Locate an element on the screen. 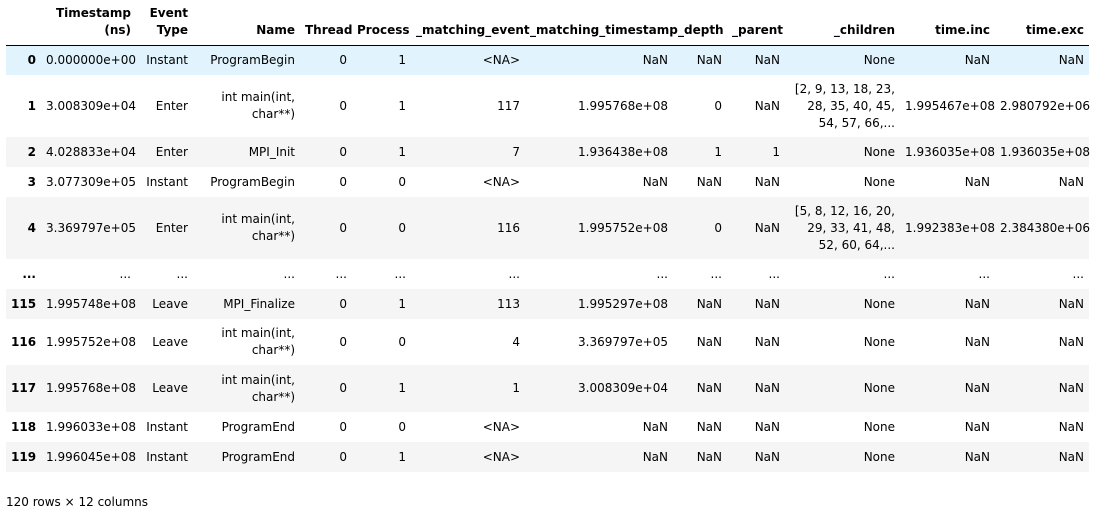 The height and width of the screenshot is (518, 1101). col-header-matching-timestamp: _matching_timestamp is located at coordinates (601, 25).